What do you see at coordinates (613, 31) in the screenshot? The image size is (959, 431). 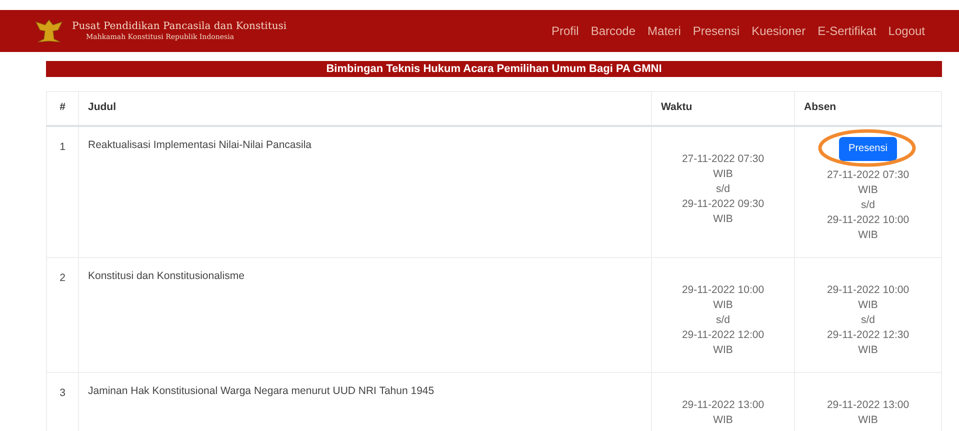 I see `nav-link: Barcode` at bounding box center [613, 31].